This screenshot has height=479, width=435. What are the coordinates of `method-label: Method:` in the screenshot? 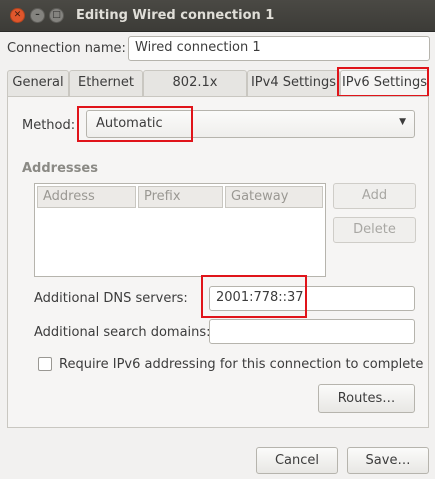 It's located at (49, 125).